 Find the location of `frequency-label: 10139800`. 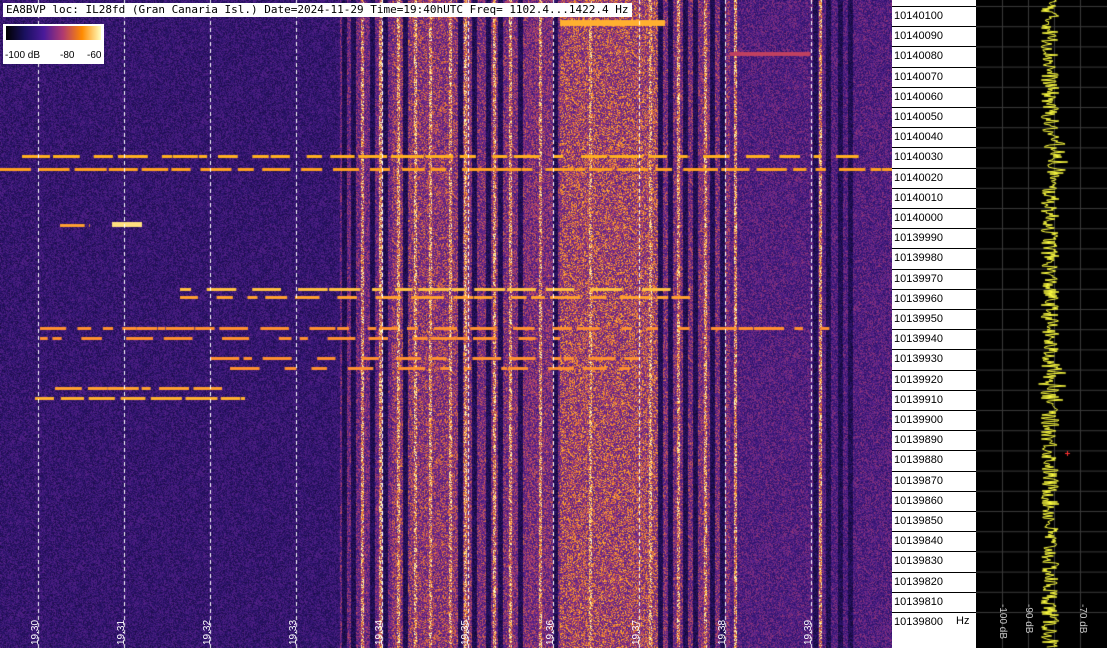

frequency-label: 10139800 is located at coordinates (918, 622).